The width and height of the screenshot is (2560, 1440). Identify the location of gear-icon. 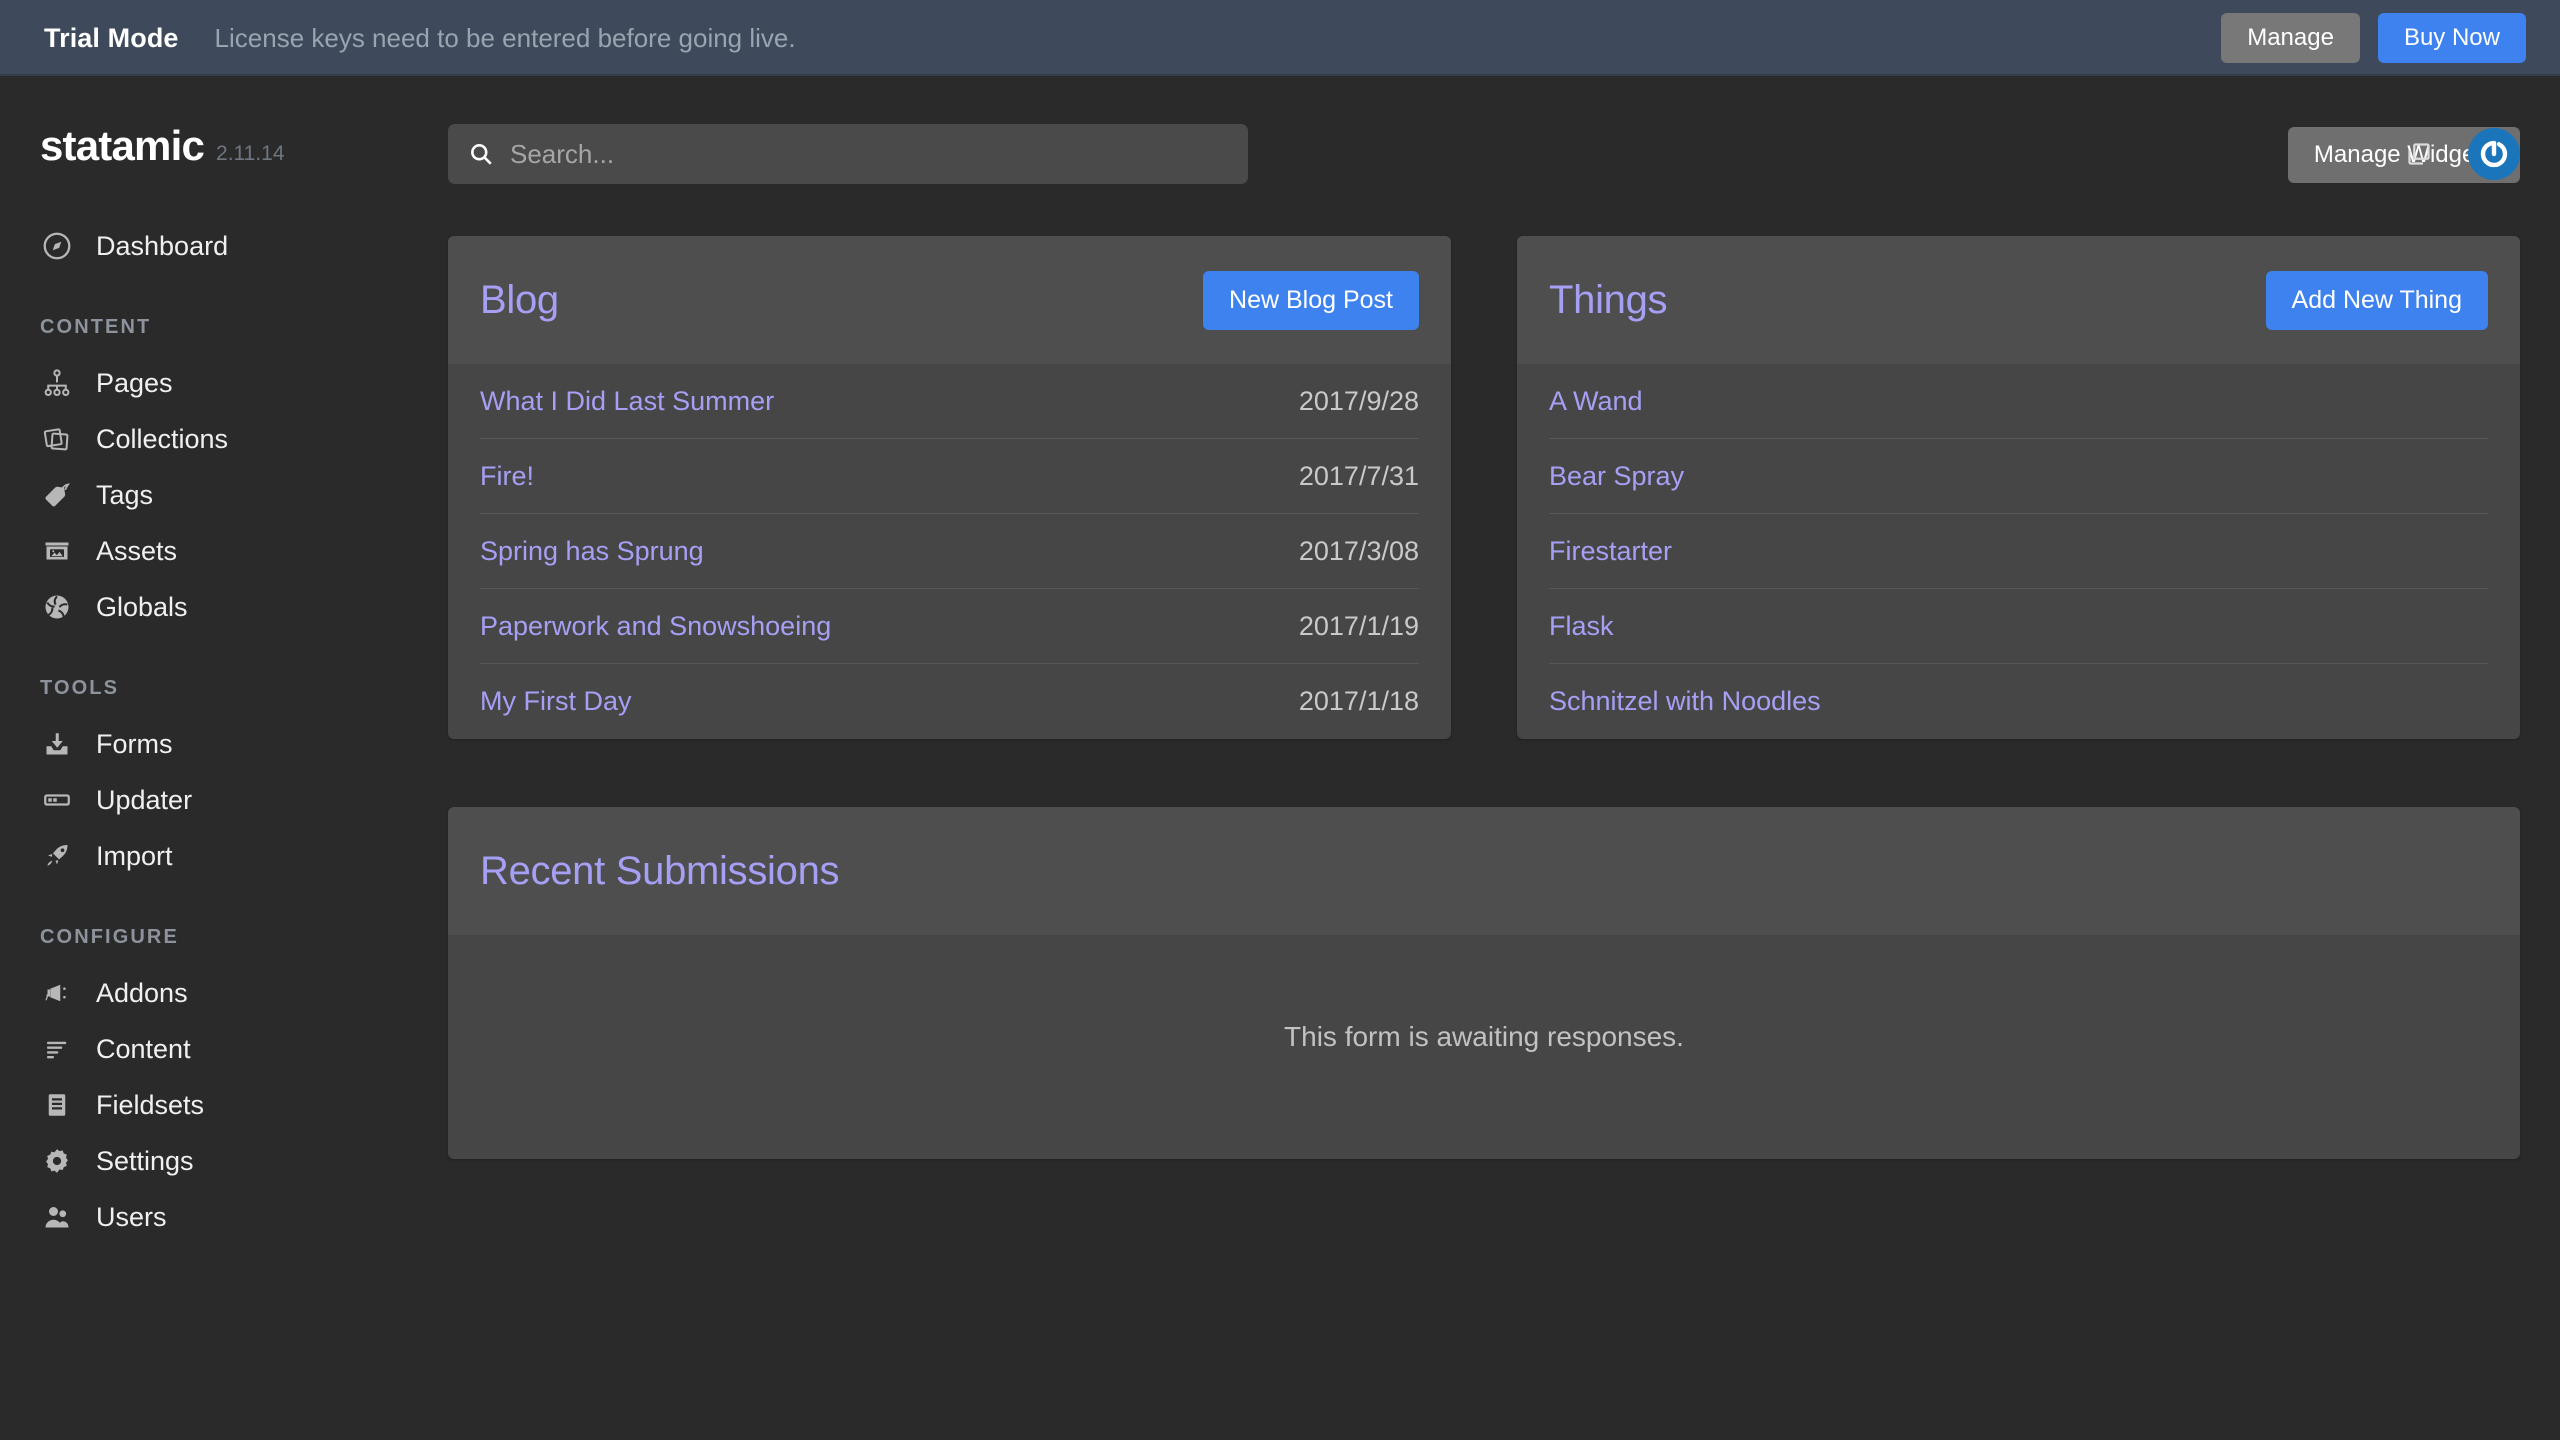
(57, 1161).